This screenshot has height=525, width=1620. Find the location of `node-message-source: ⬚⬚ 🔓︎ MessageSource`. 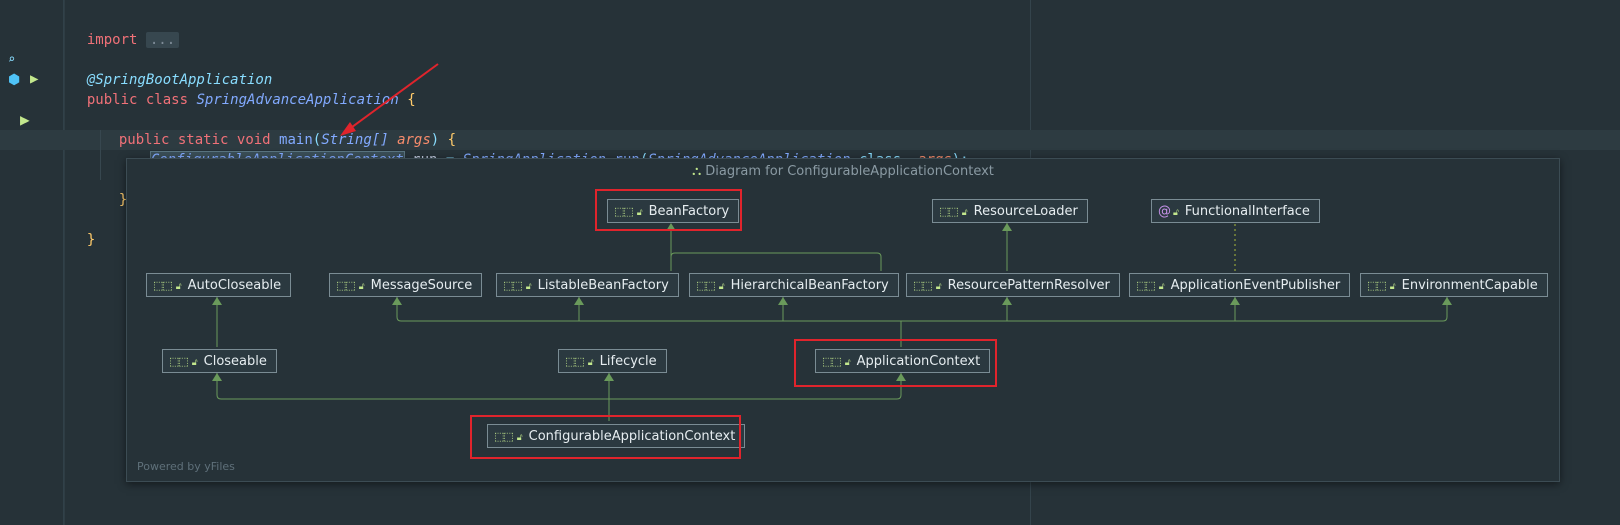

node-message-source: ⬚⬚ 🔓︎ MessageSource is located at coordinates (406, 285).